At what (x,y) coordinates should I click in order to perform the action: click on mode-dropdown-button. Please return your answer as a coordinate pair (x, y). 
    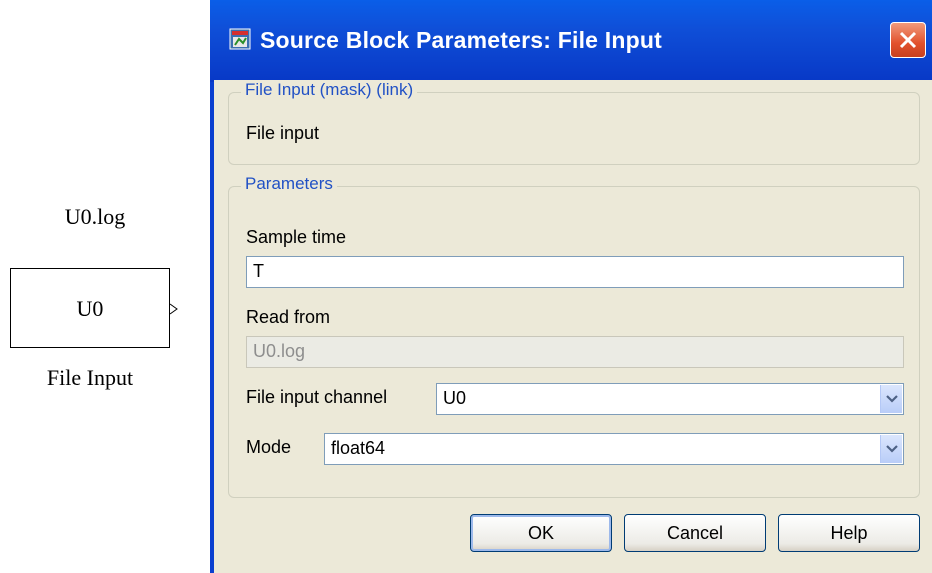
    Looking at the image, I should click on (891, 449).